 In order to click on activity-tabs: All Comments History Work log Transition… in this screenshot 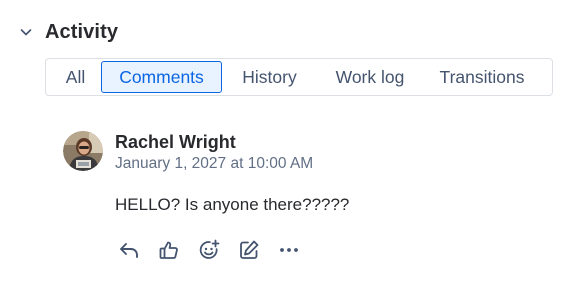, I will do `click(299, 77)`.